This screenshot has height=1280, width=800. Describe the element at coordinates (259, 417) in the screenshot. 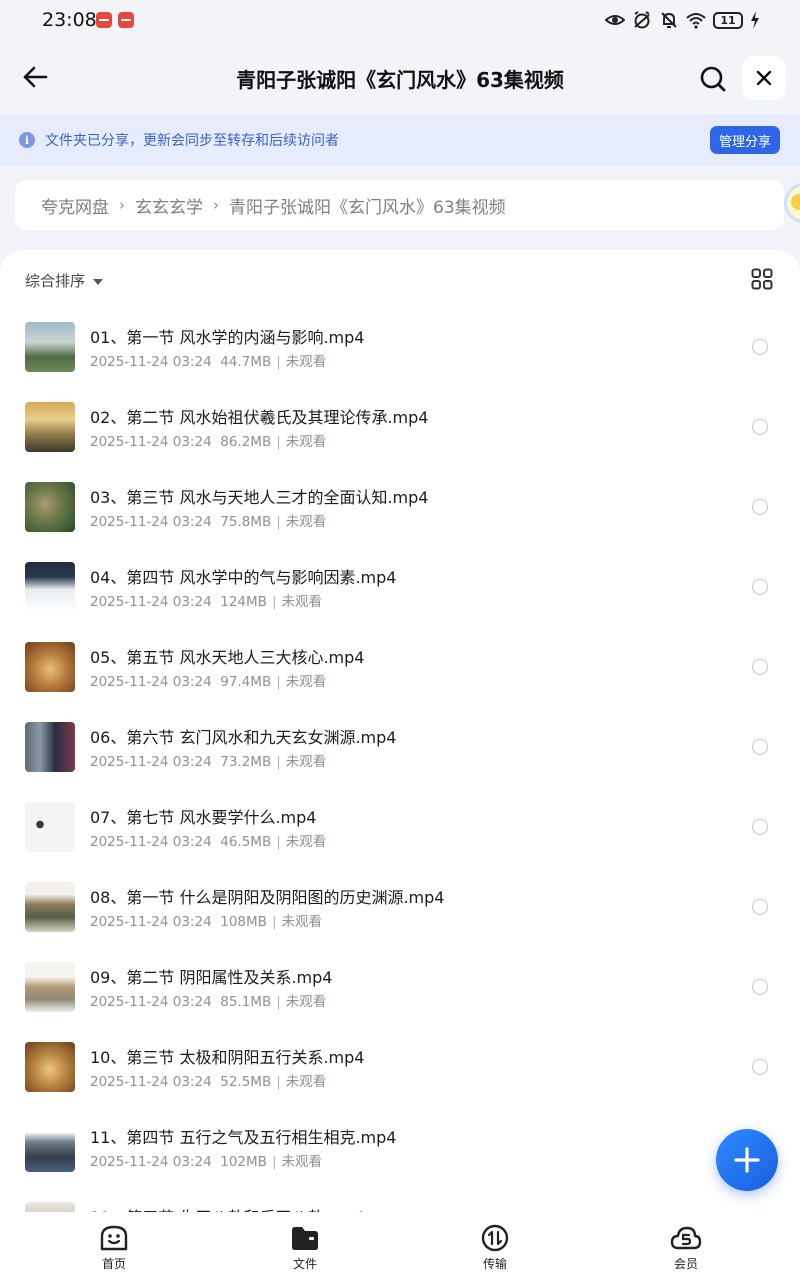

I see `file-name: 02、第二节 风水始祖伏羲氏及其理论传承.mp4` at that location.